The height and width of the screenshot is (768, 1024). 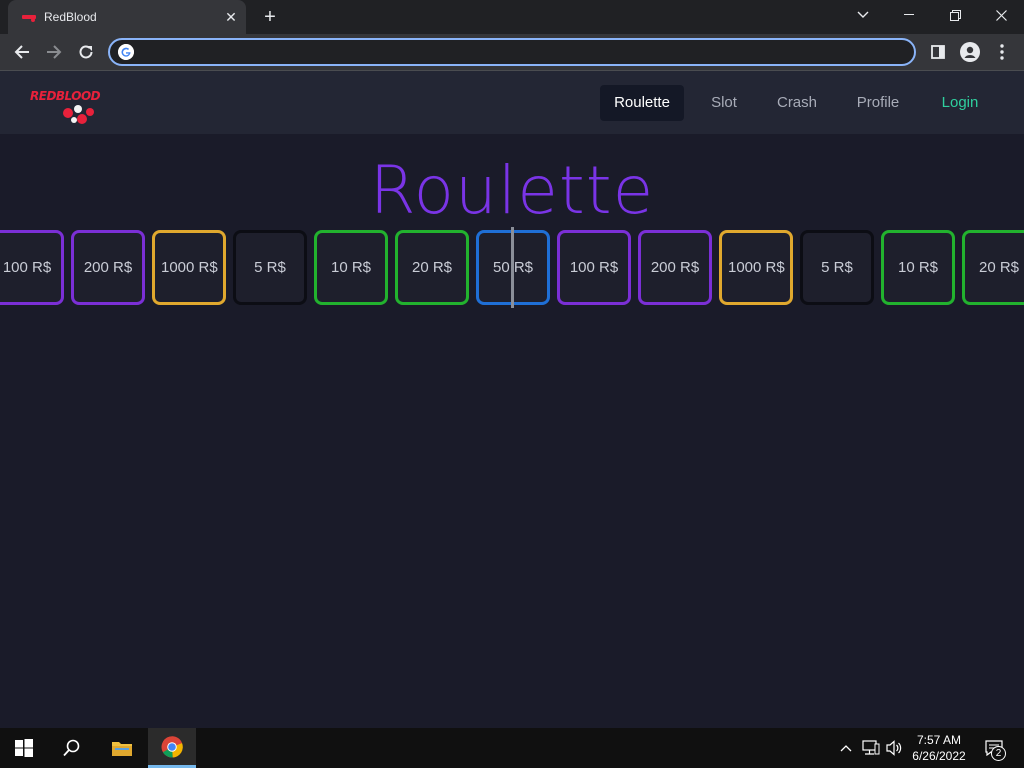 I want to click on nav-login: Login, so click(x=960, y=103).